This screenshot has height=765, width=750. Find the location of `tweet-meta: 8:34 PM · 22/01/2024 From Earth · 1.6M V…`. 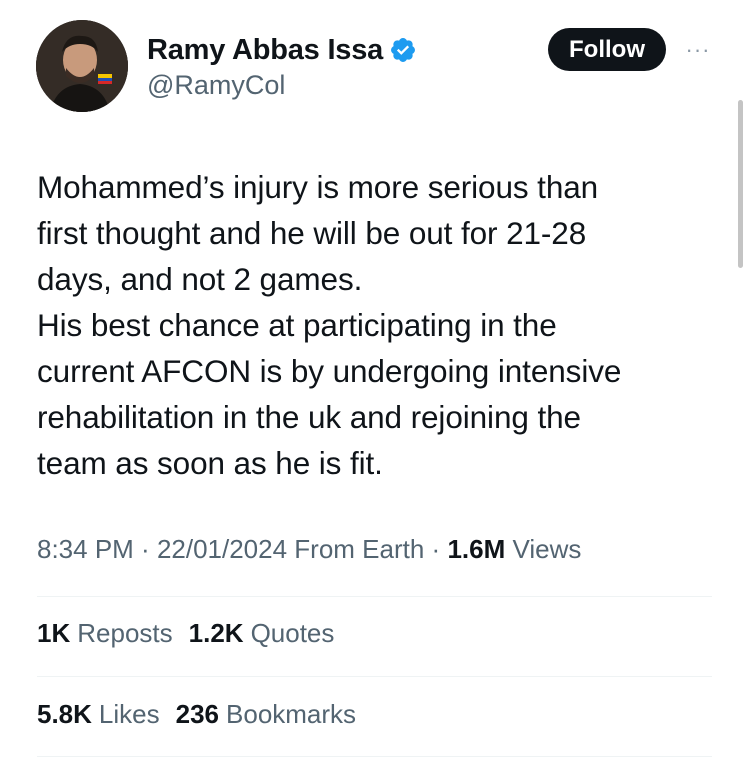

tweet-meta: 8:34 PM · 22/01/2024 From Earth · 1.6M V… is located at coordinates (309, 549).